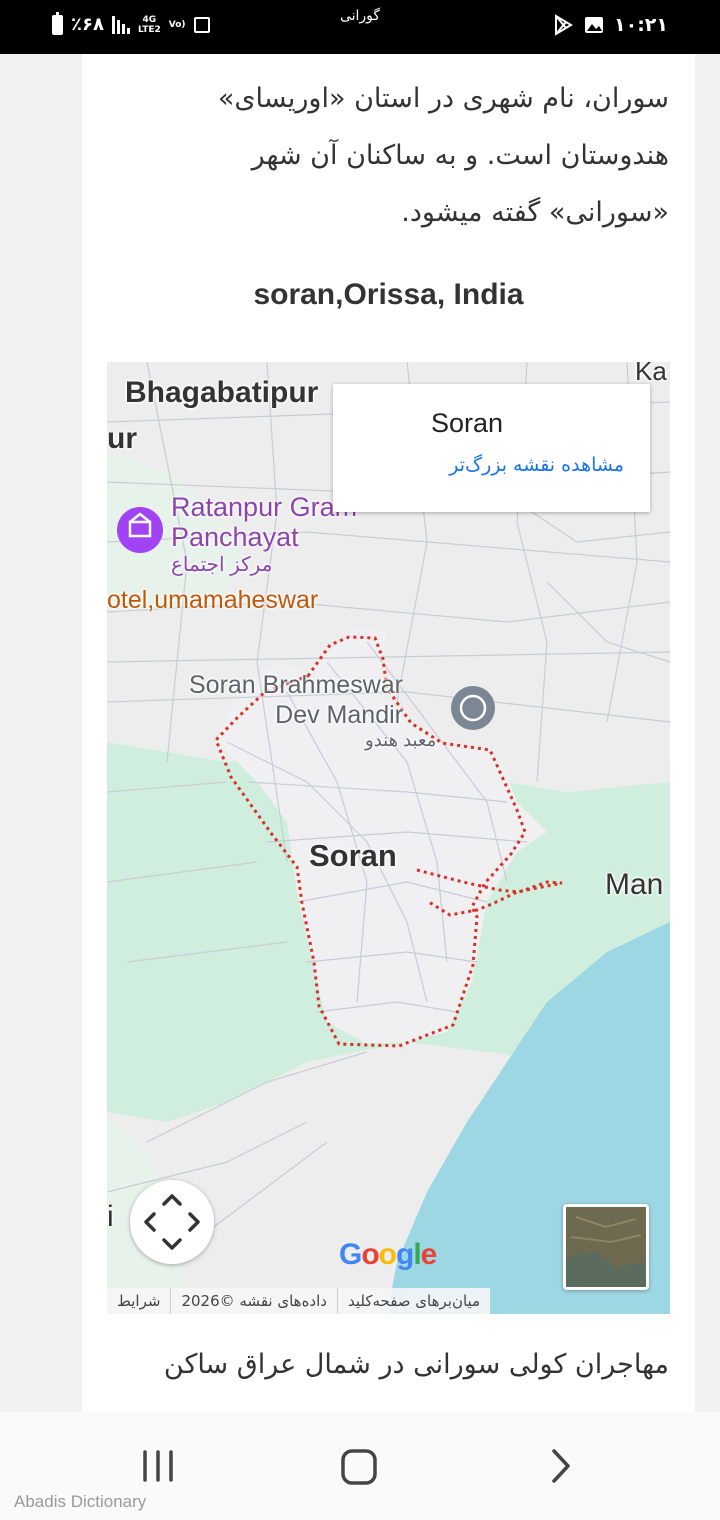 The width and height of the screenshot is (720, 1520). I want to click on info-card-title: Soran, so click(467, 423).